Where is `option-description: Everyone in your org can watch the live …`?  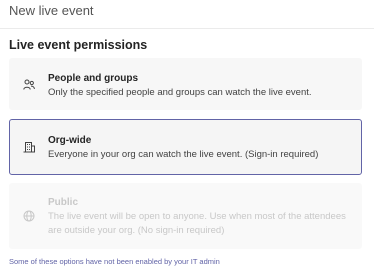
option-description: Everyone in your org can watch the live … is located at coordinates (183, 154).